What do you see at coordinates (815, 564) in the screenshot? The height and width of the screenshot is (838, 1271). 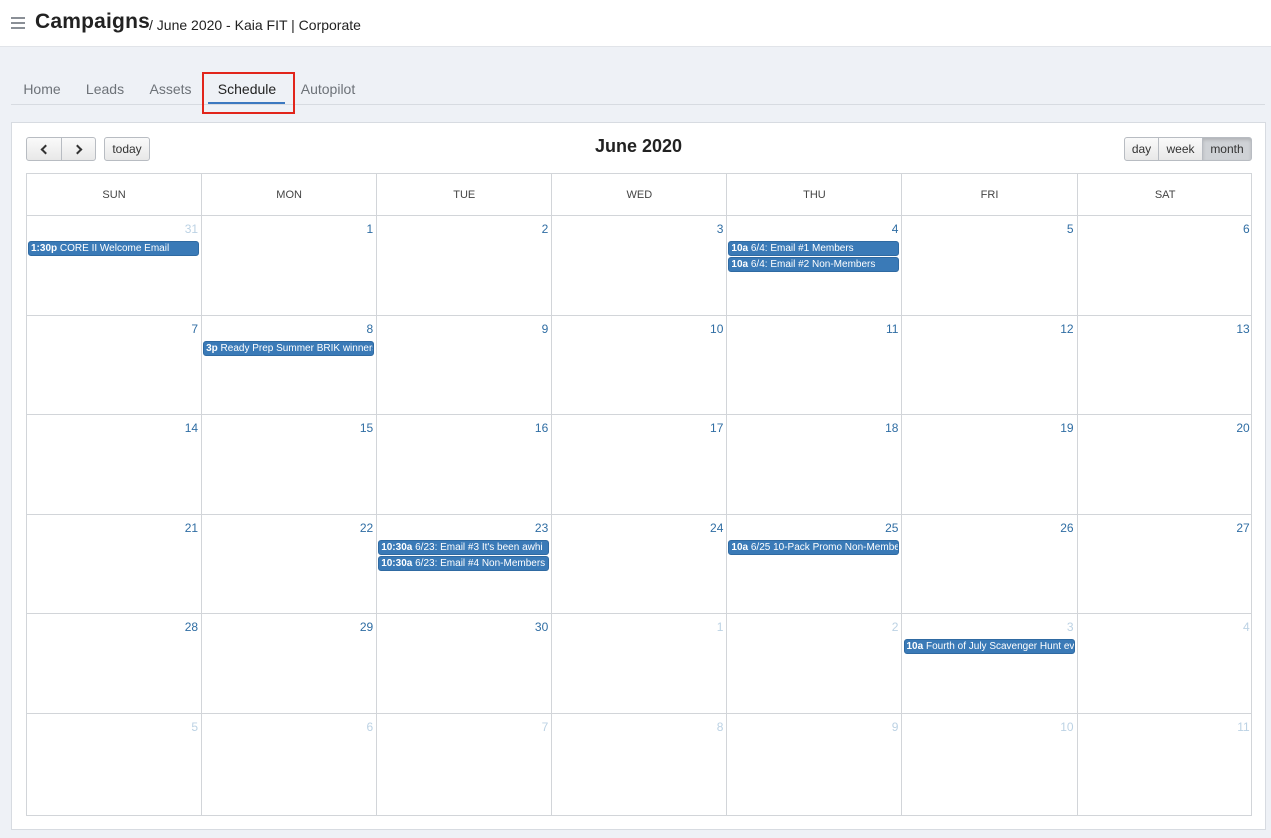 I see `day-cell: 25 10a 6/25 10-Pack Promo Non-Membe` at bounding box center [815, 564].